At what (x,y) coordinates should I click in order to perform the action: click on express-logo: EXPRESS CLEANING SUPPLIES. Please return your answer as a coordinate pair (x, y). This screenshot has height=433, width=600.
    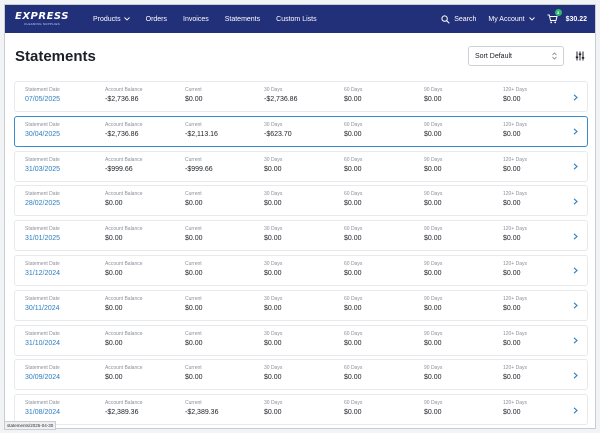
    Looking at the image, I should click on (42, 19).